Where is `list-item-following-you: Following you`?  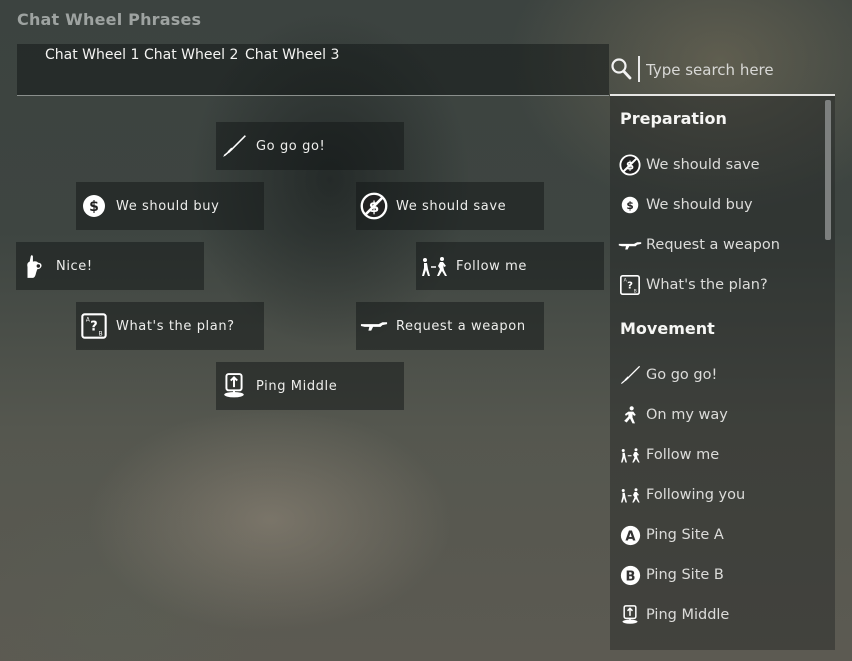
list-item-following-you: Following you is located at coordinates (718, 495).